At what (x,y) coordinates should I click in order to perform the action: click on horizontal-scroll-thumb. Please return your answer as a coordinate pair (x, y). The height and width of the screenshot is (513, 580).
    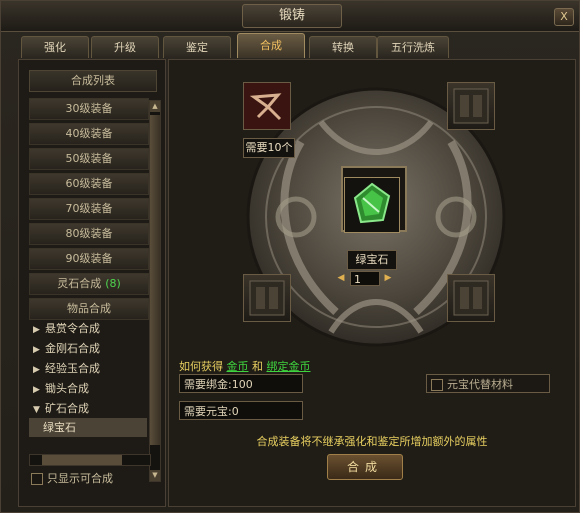
    Looking at the image, I should click on (82, 460).